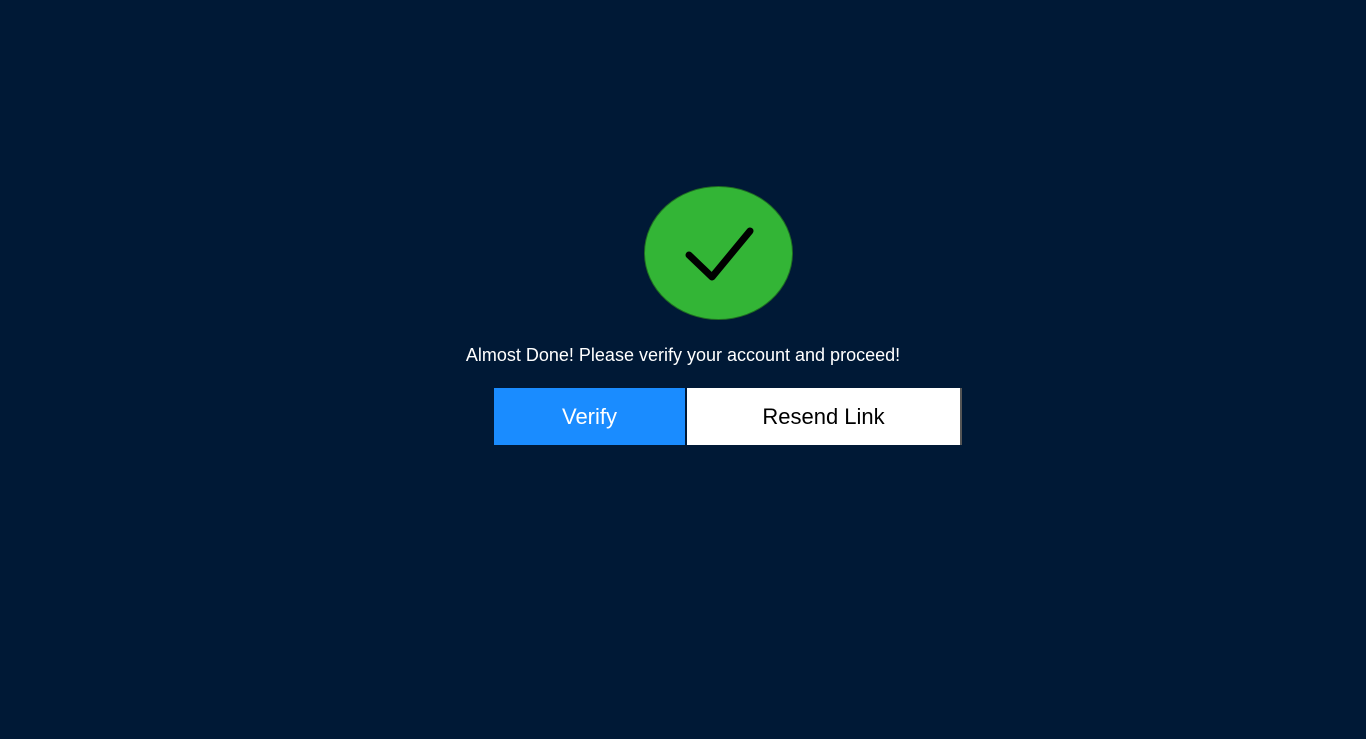 The width and height of the screenshot is (1366, 739). I want to click on resend-link-button: Resend Link, so click(824, 416).